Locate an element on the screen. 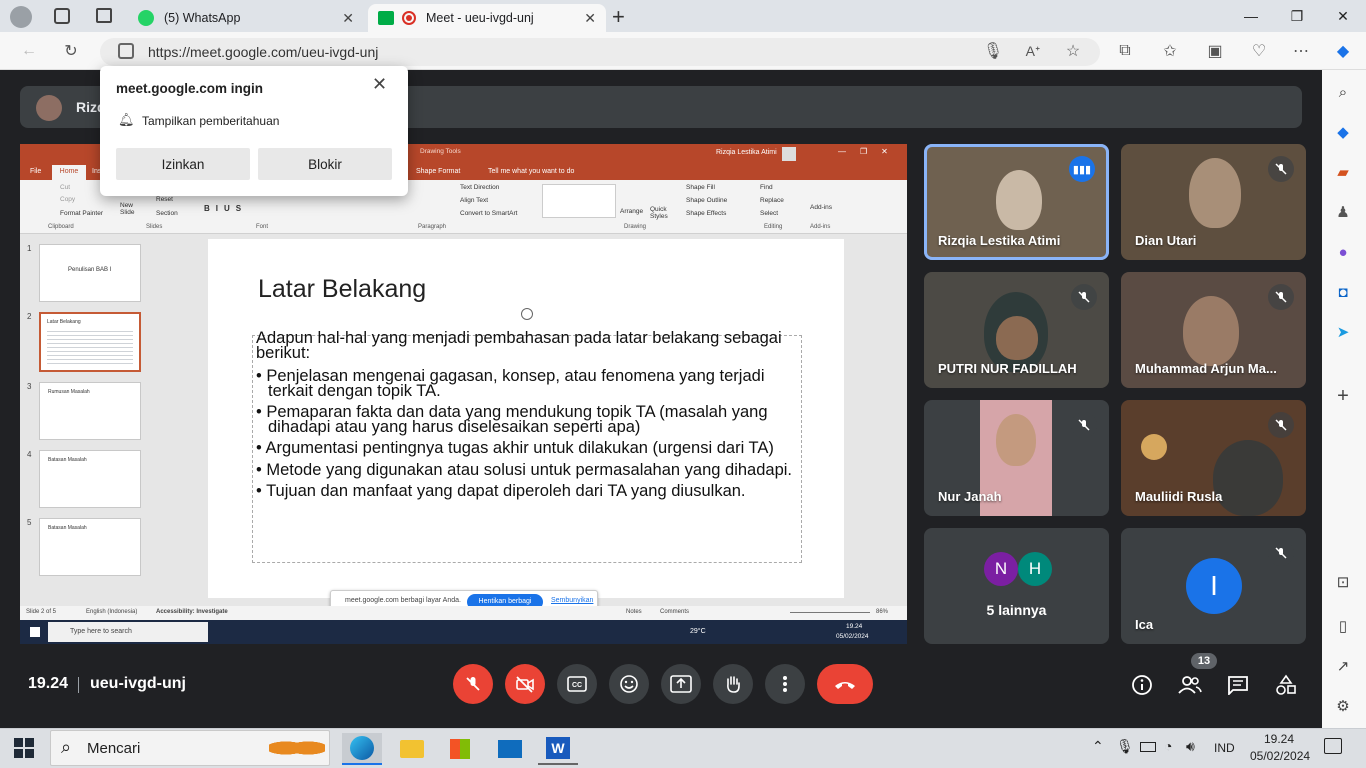 This screenshot has width=1366, height=768. split-screen-icon: ⧉ is located at coordinates (1125, 51).